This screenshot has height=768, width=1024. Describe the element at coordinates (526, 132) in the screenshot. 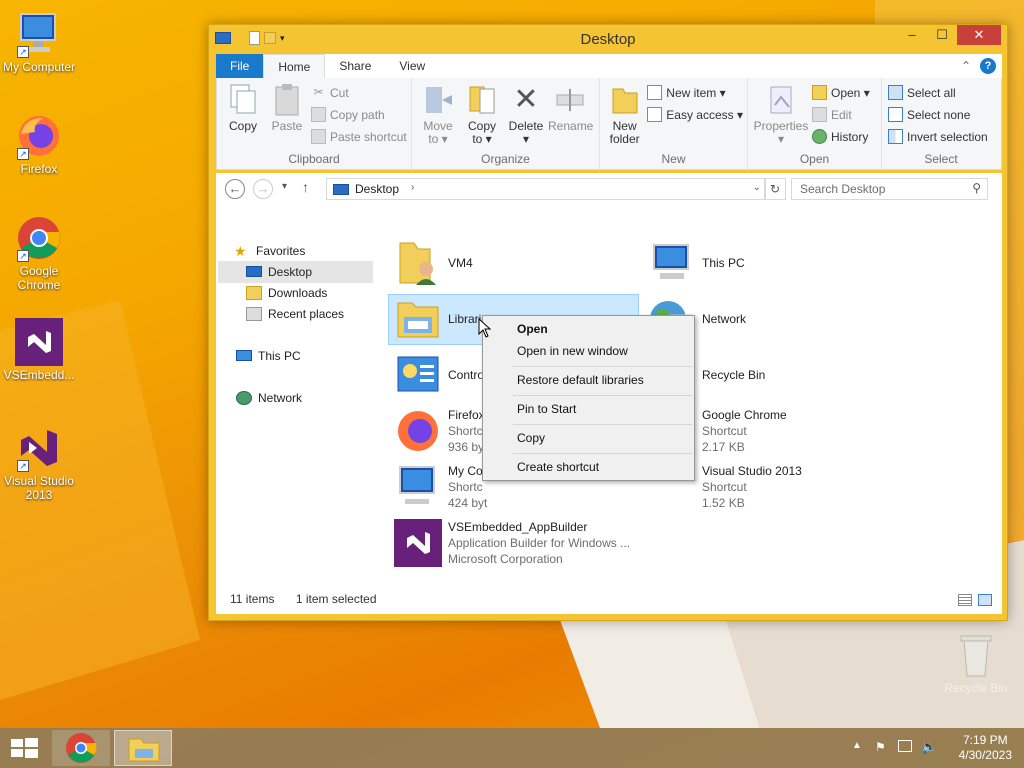

I see `delete-label: Delete ▾` at that location.